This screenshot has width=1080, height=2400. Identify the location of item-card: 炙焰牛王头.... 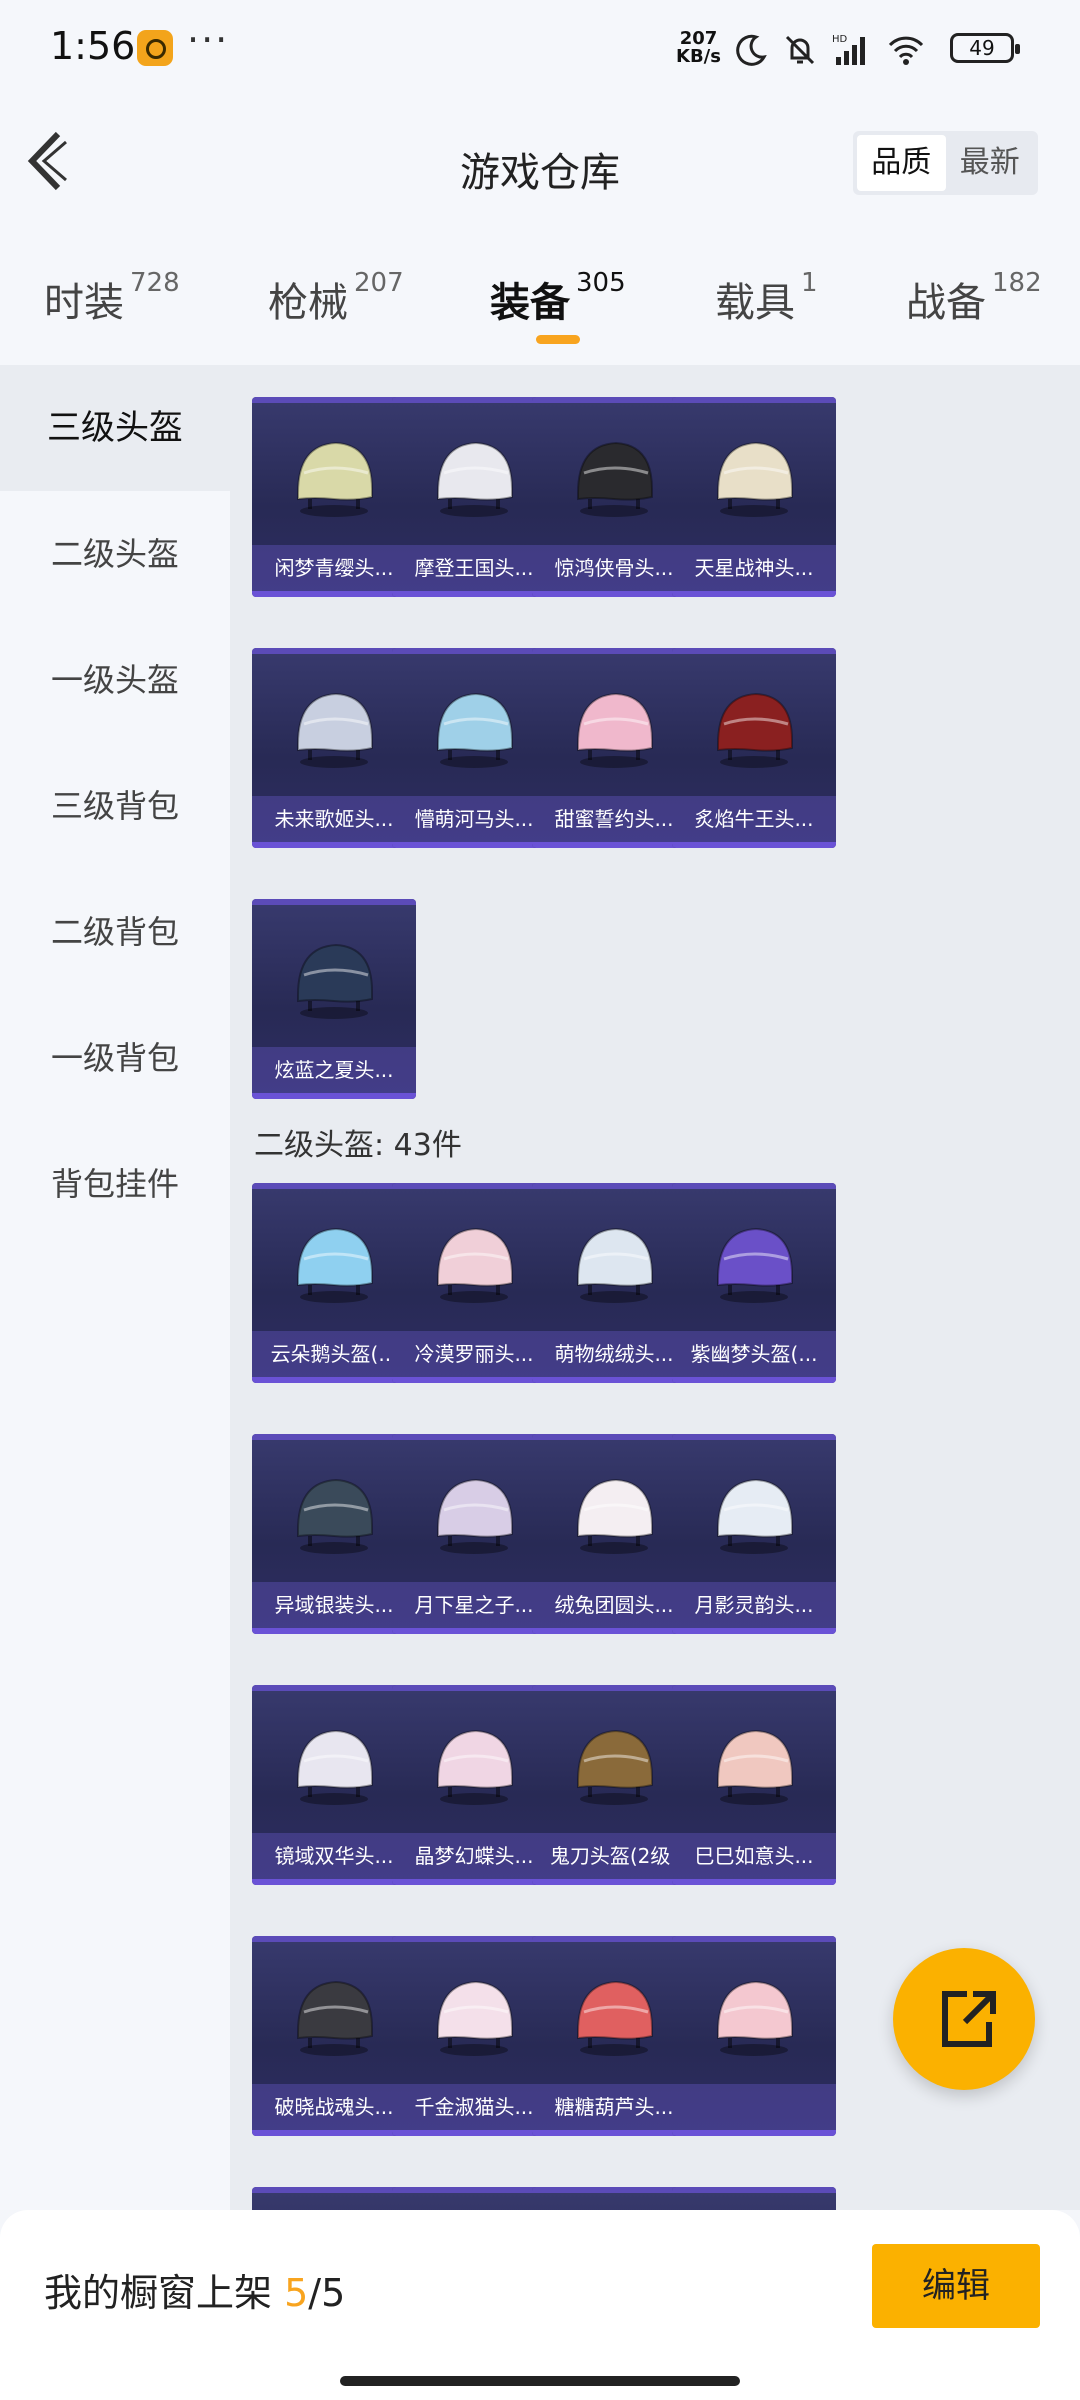
(754, 748).